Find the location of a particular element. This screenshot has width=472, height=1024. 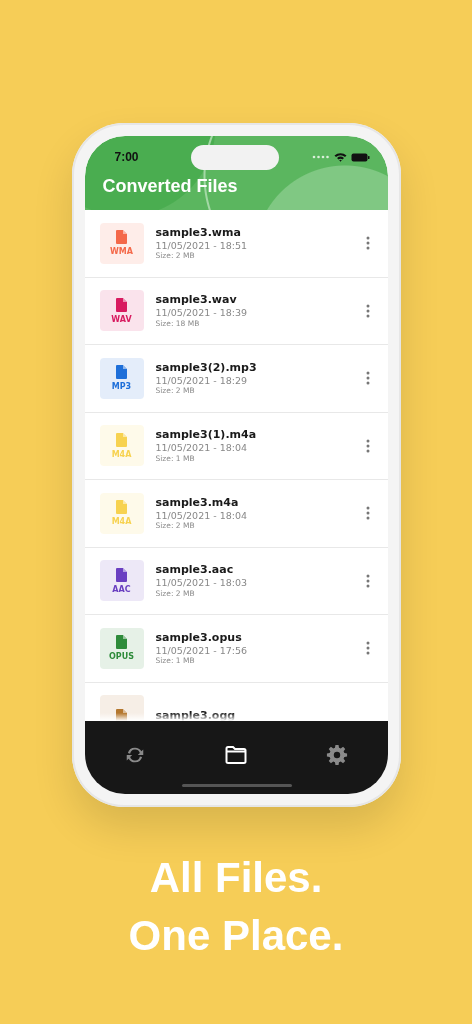

screen-title: Converted Files is located at coordinates (170, 186).